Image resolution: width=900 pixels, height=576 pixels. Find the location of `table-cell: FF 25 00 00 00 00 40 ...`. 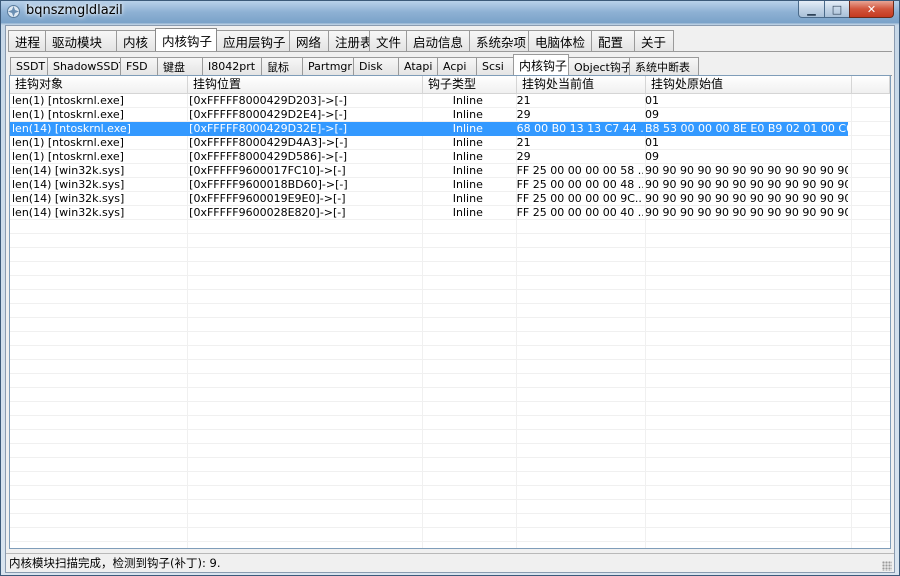

table-cell: FF 25 00 00 00 00 40 ... is located at coordinates (579, 212).